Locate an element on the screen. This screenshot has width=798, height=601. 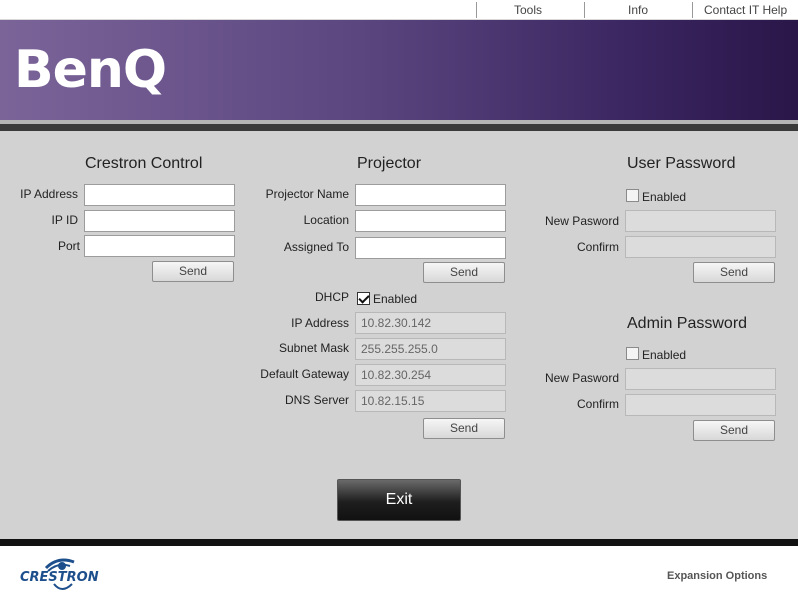
user-confirm-input is located at coordinates (700, 247).